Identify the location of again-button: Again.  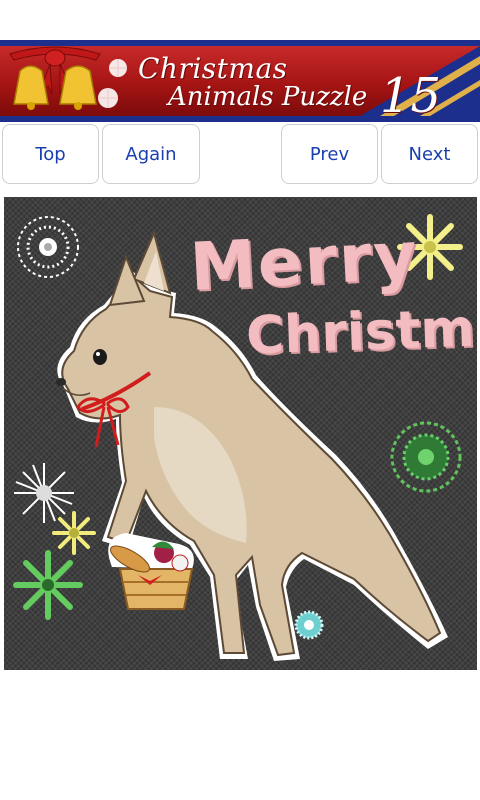
(151, 154).